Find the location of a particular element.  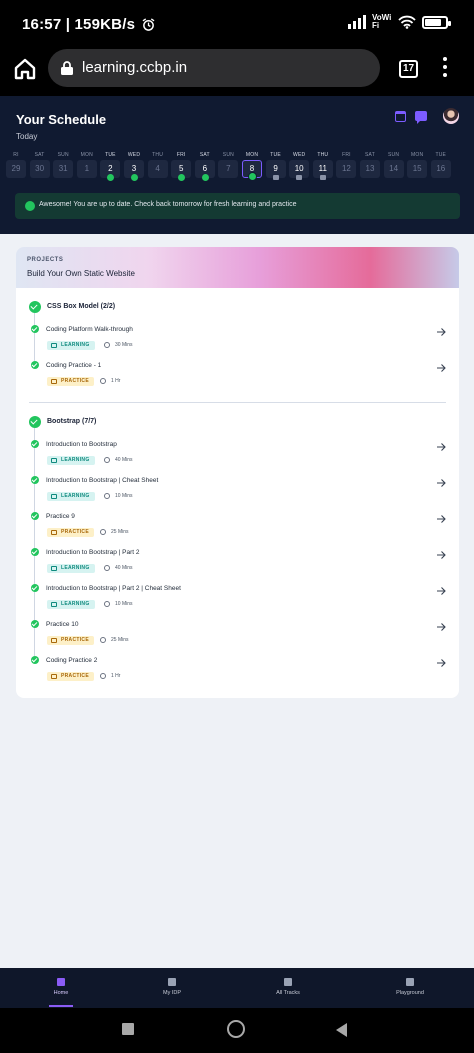

day-30: SAT 30 is located at coordinates (39, 165).